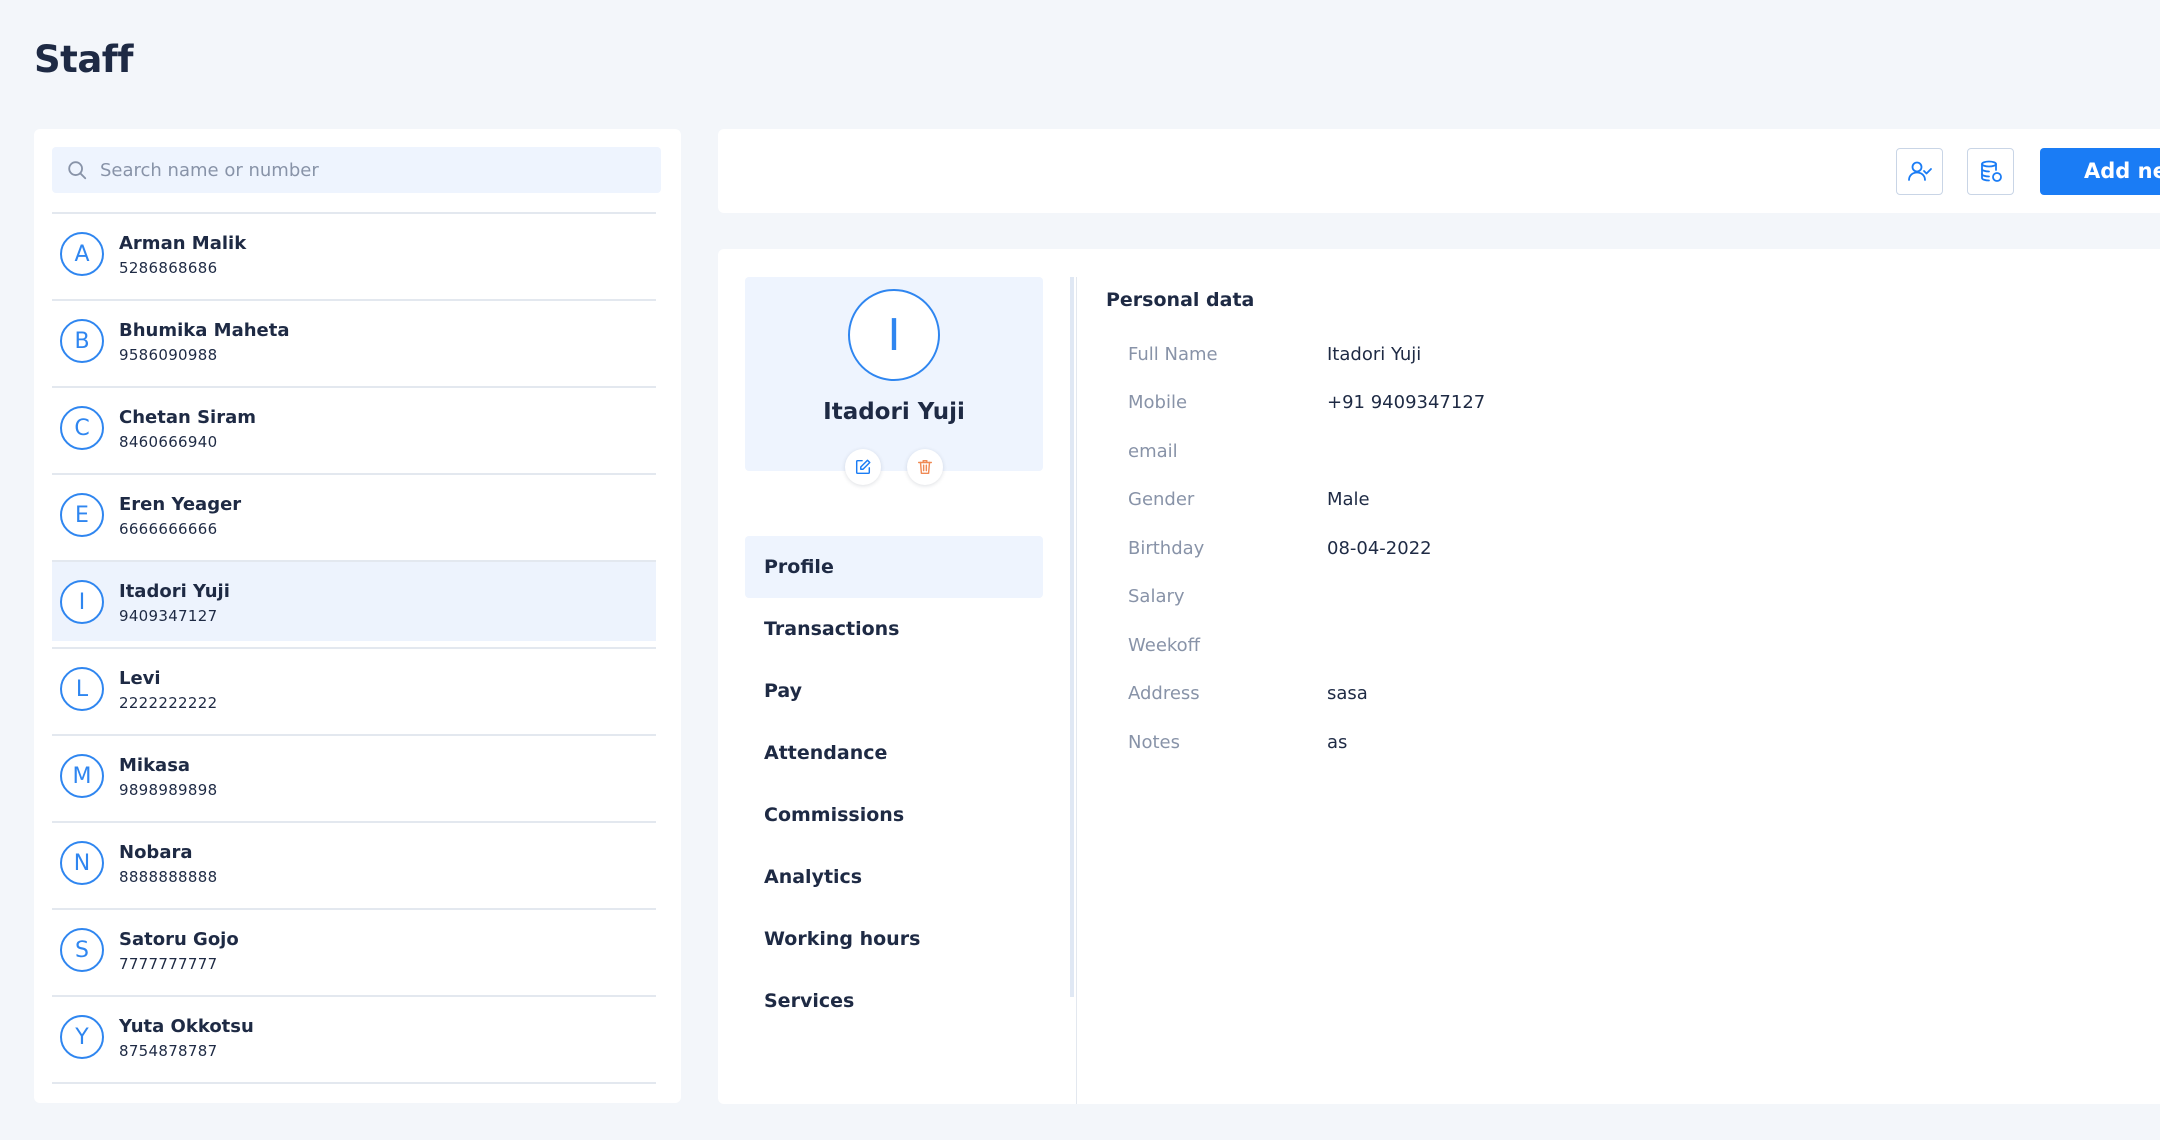  I want to click on avatar: C, so click(82, 428).